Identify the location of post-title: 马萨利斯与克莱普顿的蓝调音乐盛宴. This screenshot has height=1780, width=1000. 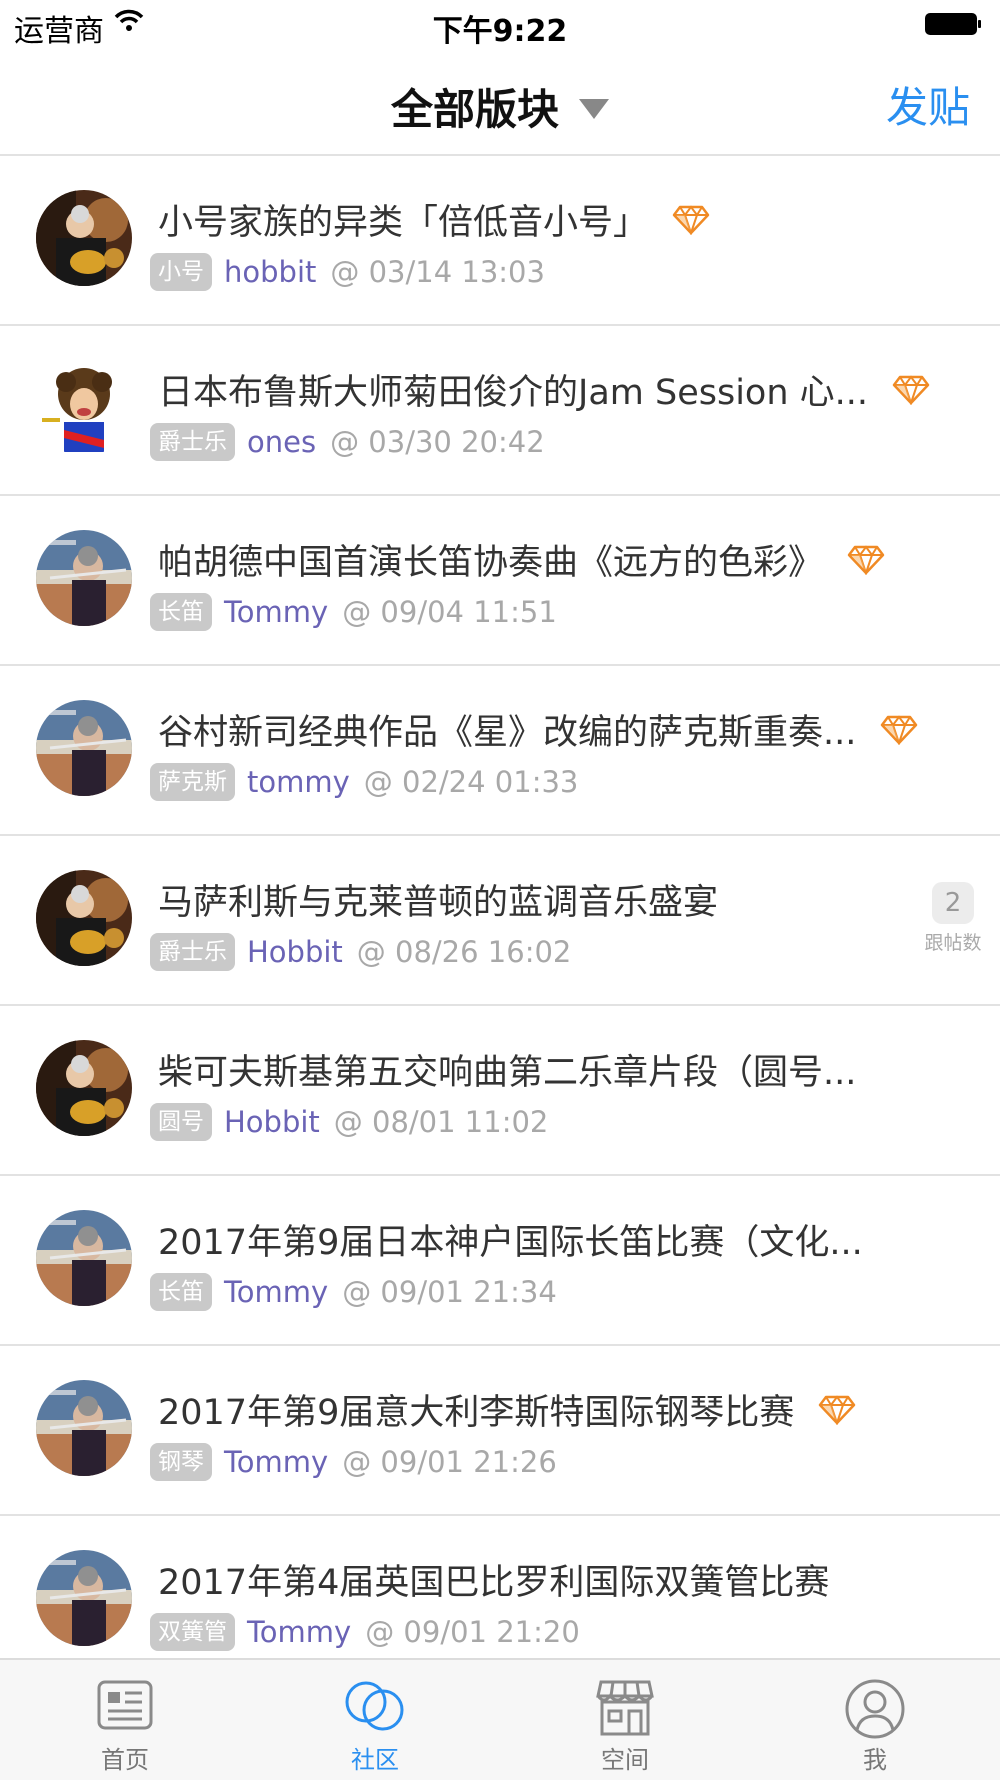
(438, 903).